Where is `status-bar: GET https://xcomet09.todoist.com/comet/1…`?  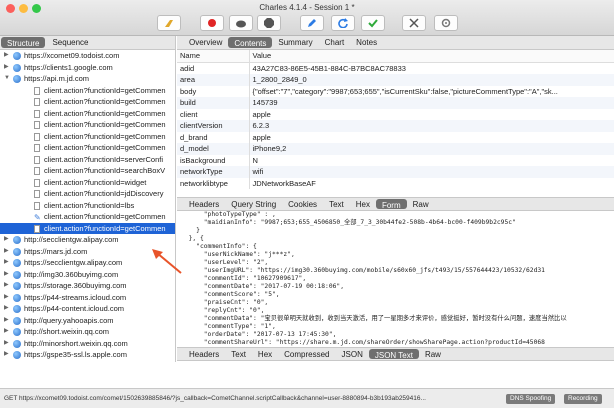
status-bar: GET https://xcomet09.todoist.com/comet/1… is located at coordinates (307, 398).